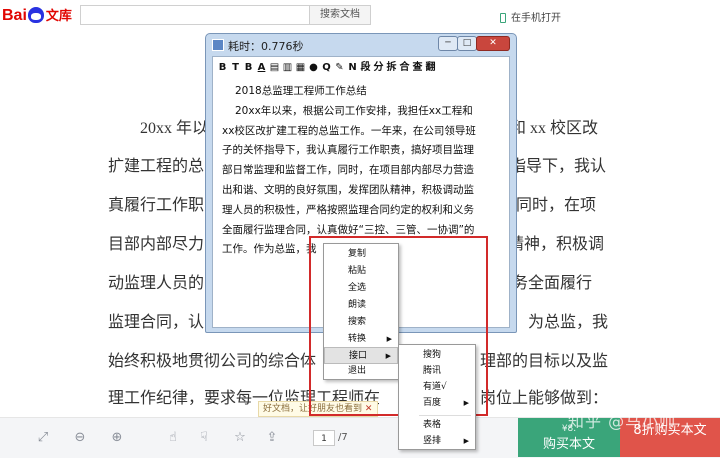 The image size is (720, 458). What do you see at coordinates (248, 68) in the screenshot?
I see `bold-icon: B` at bounding box center [248, 68].